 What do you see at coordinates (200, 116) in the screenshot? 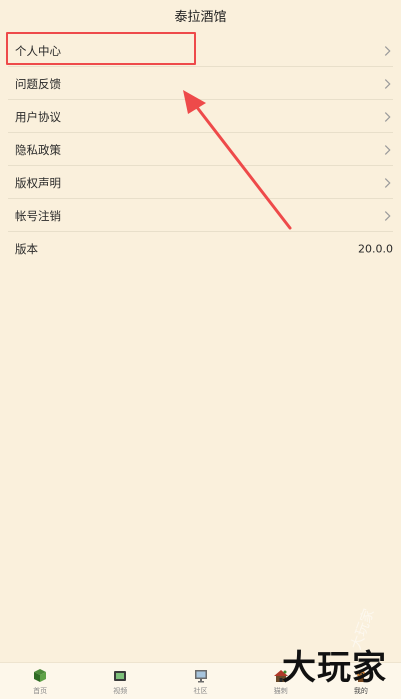
I see `menu-item-user-agreement: 用户协议` at bounding box center [200, 116].